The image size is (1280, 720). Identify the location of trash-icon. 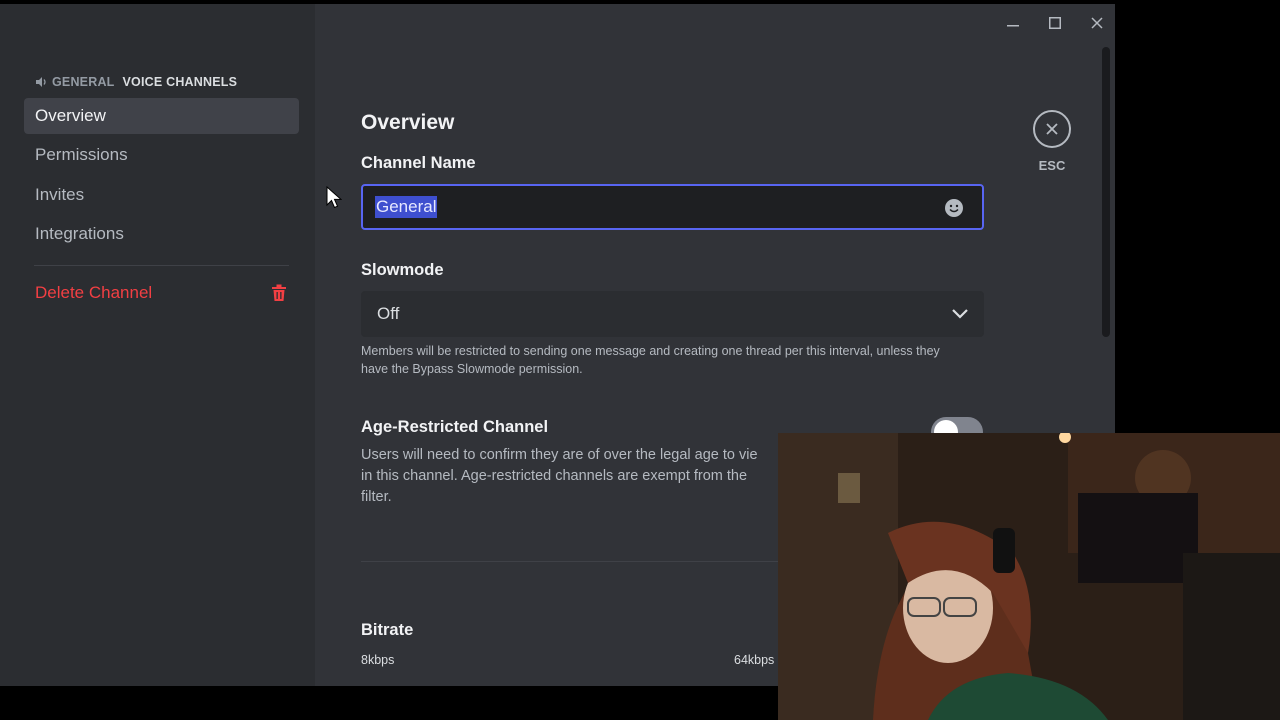
(279, 292).